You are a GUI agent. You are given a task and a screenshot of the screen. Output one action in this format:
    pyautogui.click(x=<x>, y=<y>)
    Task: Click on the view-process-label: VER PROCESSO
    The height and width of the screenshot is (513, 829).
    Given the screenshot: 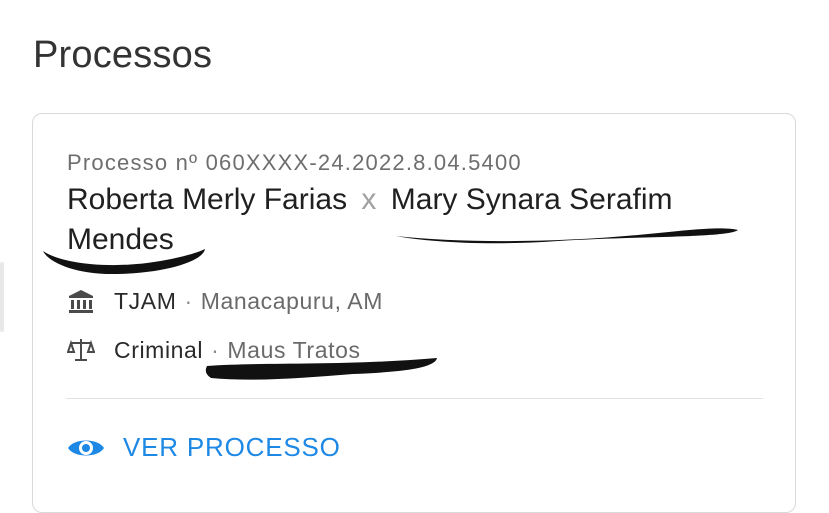 What is the action you would take?
    pyautogui.click(x=232, y=447)
    